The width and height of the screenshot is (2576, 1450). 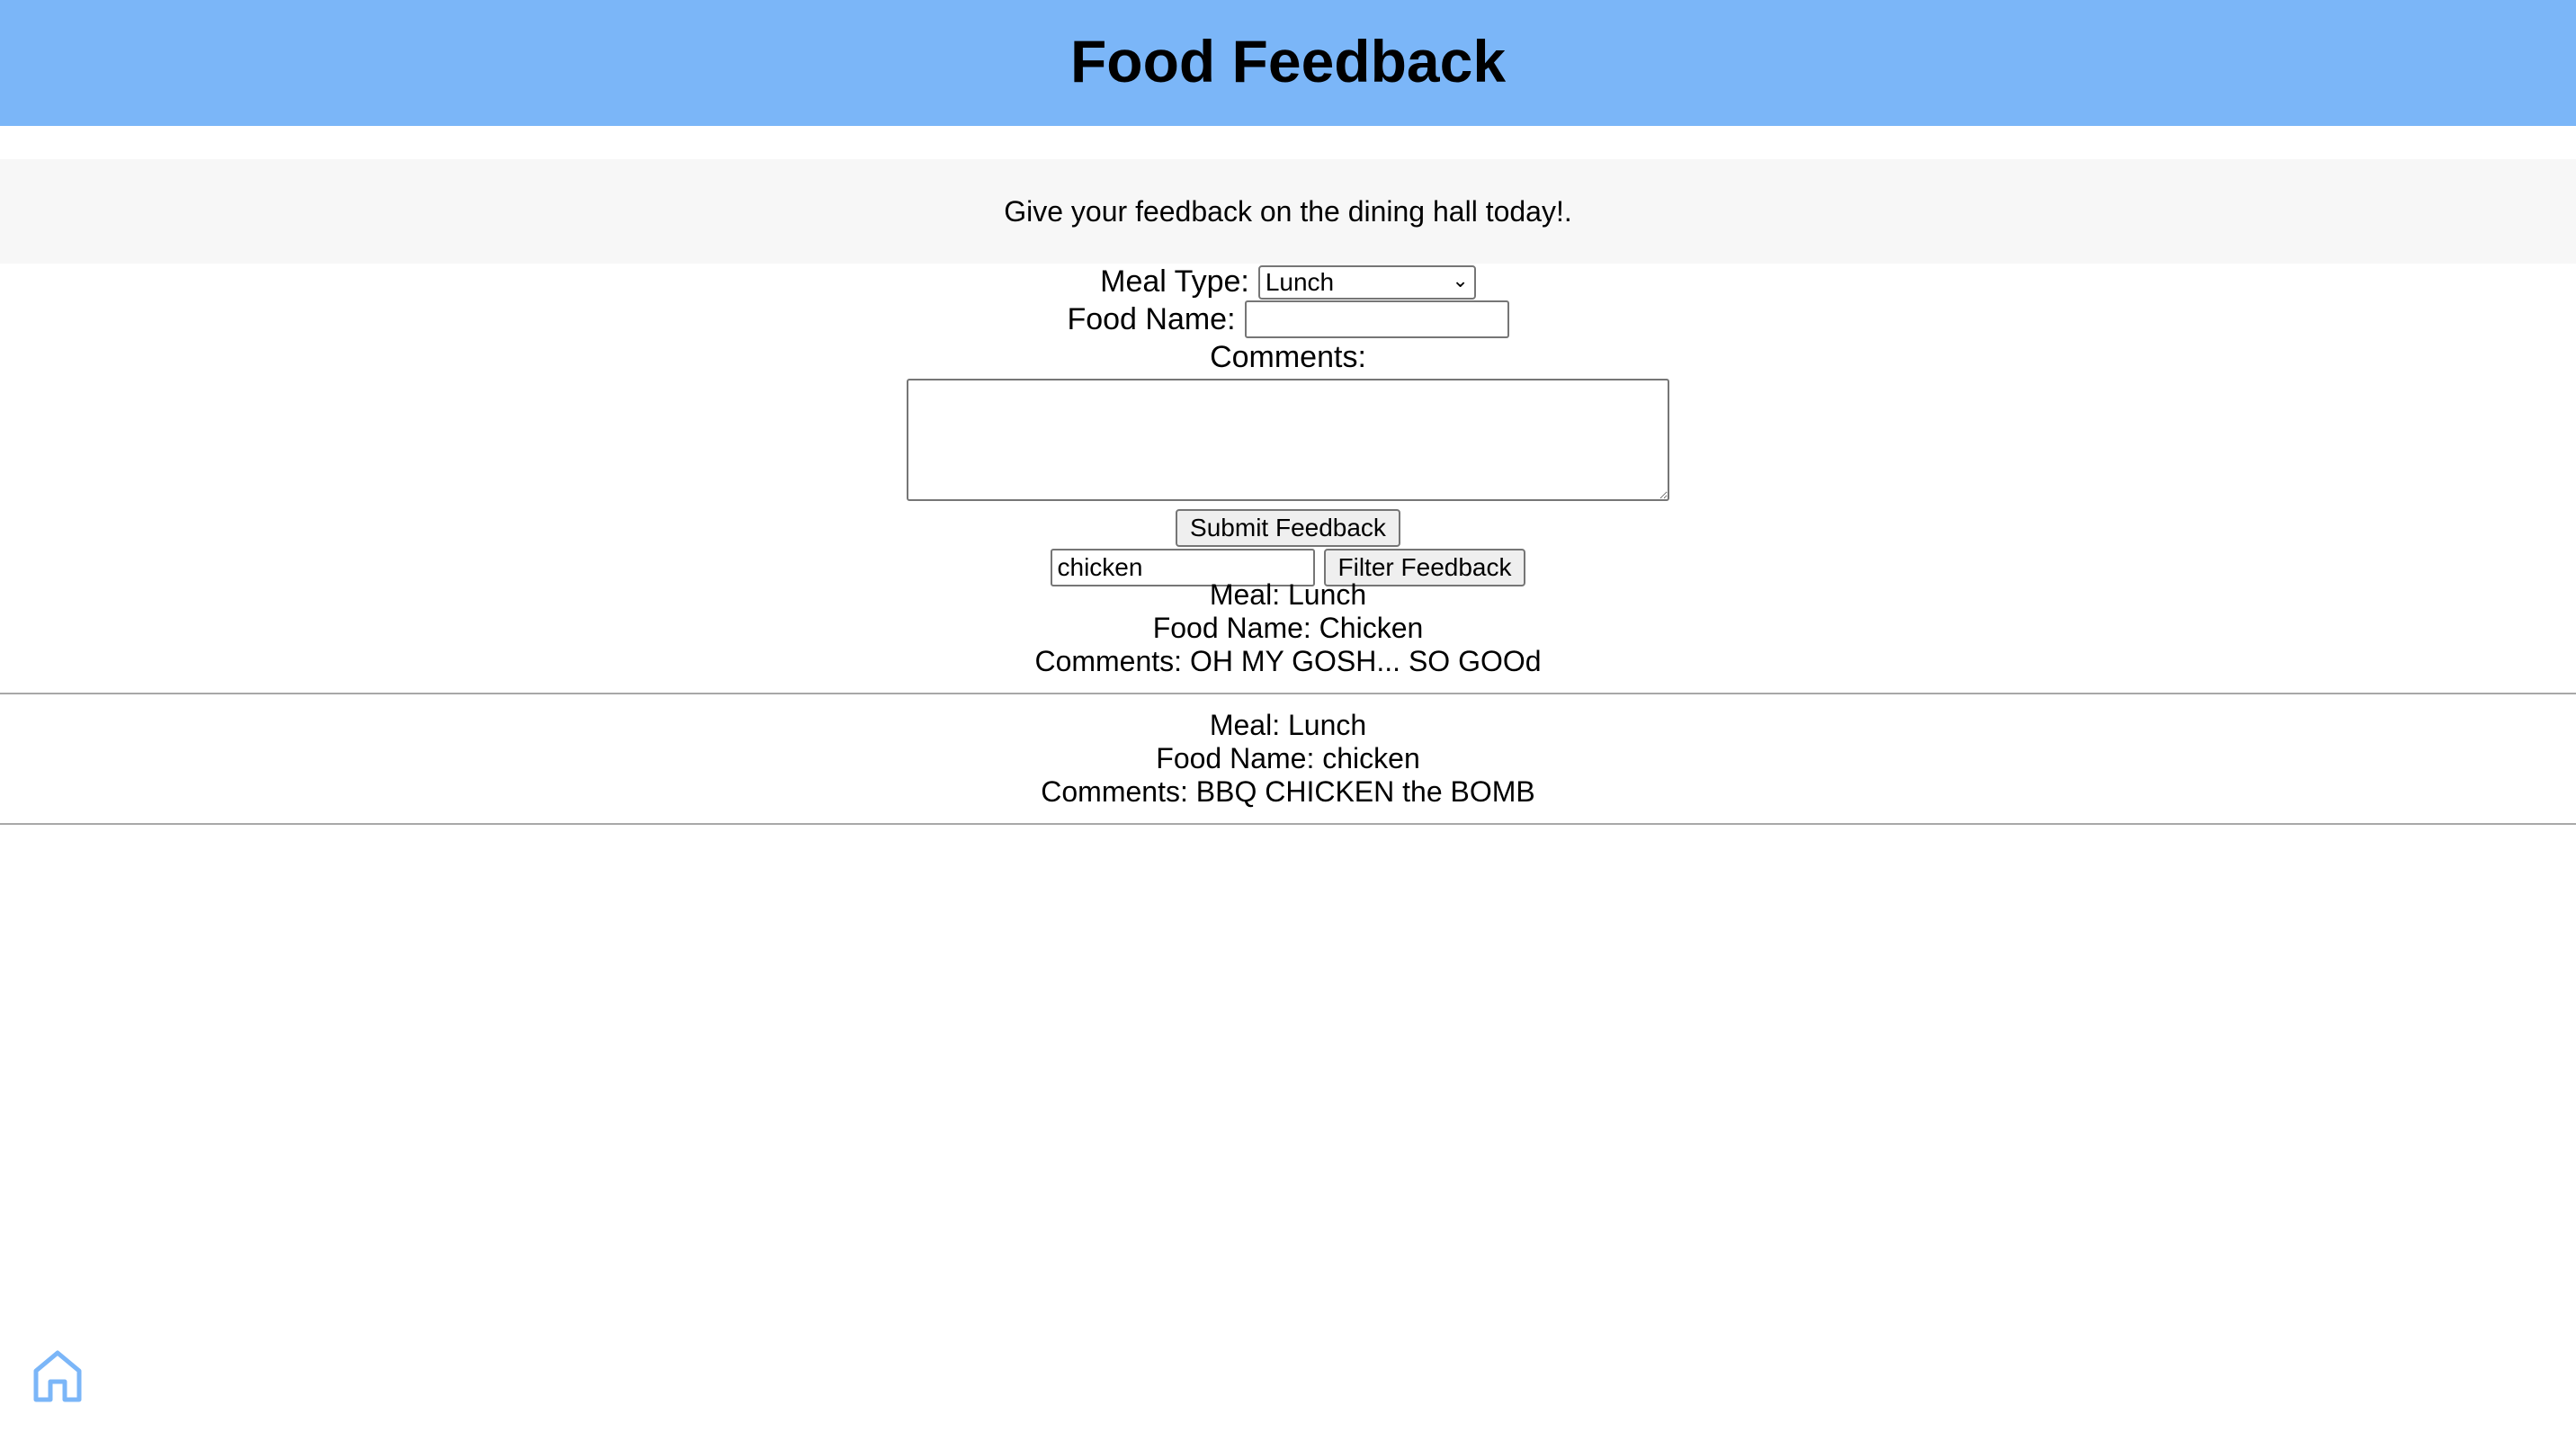 I want to click on food-name-label: Food Name:, so click(x=1151, y=318).